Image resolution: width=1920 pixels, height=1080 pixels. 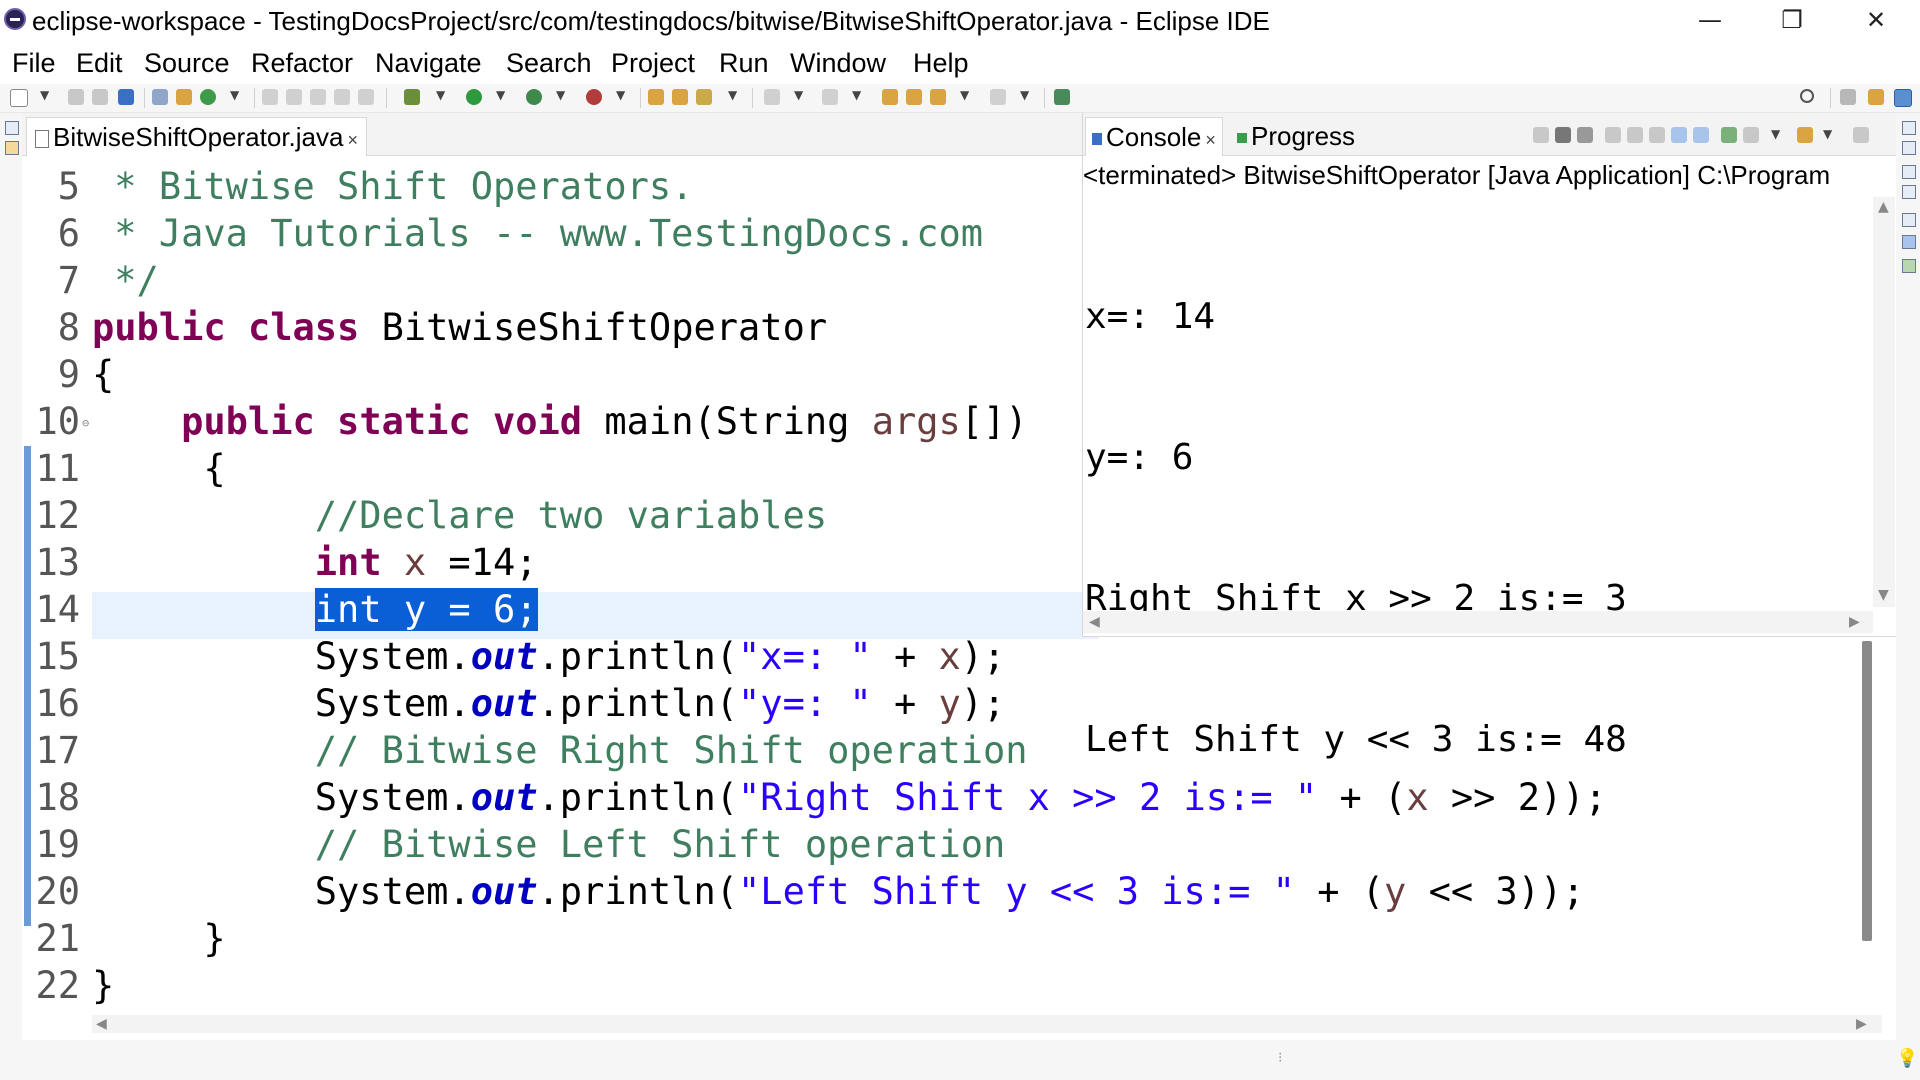 I want to click on format-icon, so click(x=318, y=97).